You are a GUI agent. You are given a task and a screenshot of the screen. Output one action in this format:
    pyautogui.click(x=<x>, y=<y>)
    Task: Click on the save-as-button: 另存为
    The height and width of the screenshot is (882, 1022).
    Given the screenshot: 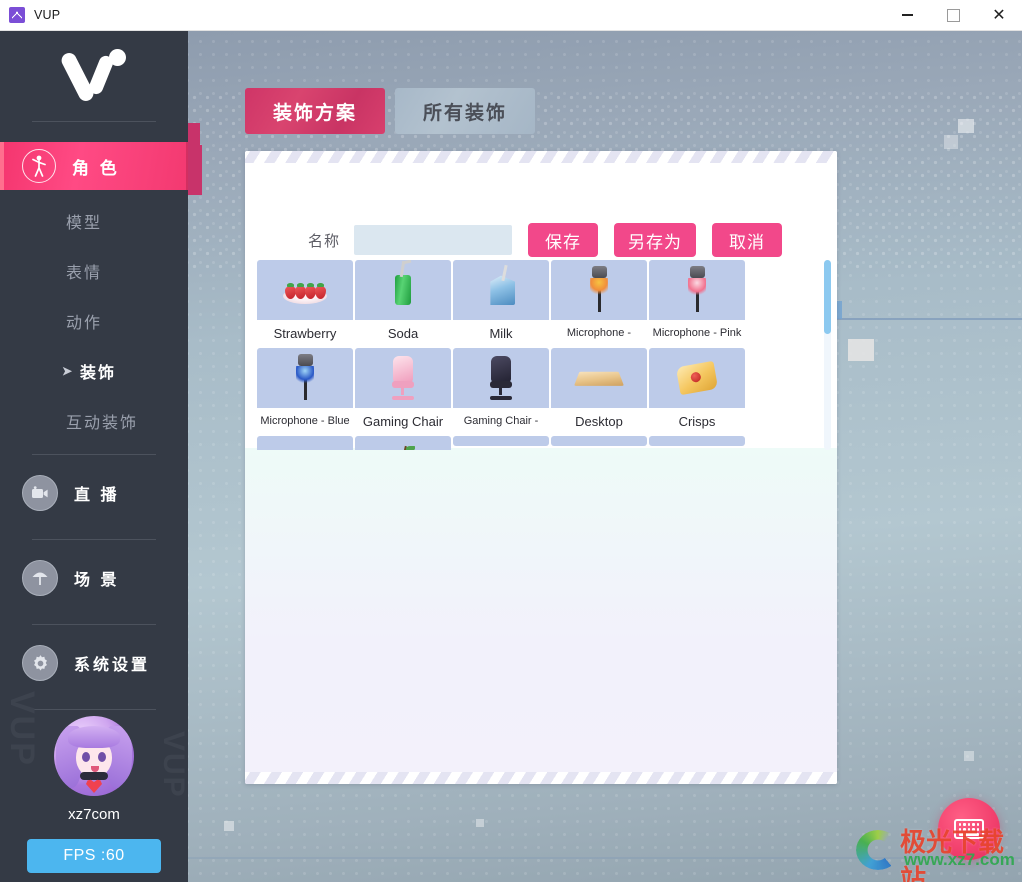 What is the action you would take?
    pyautogui.click(x=655, y=240)
    